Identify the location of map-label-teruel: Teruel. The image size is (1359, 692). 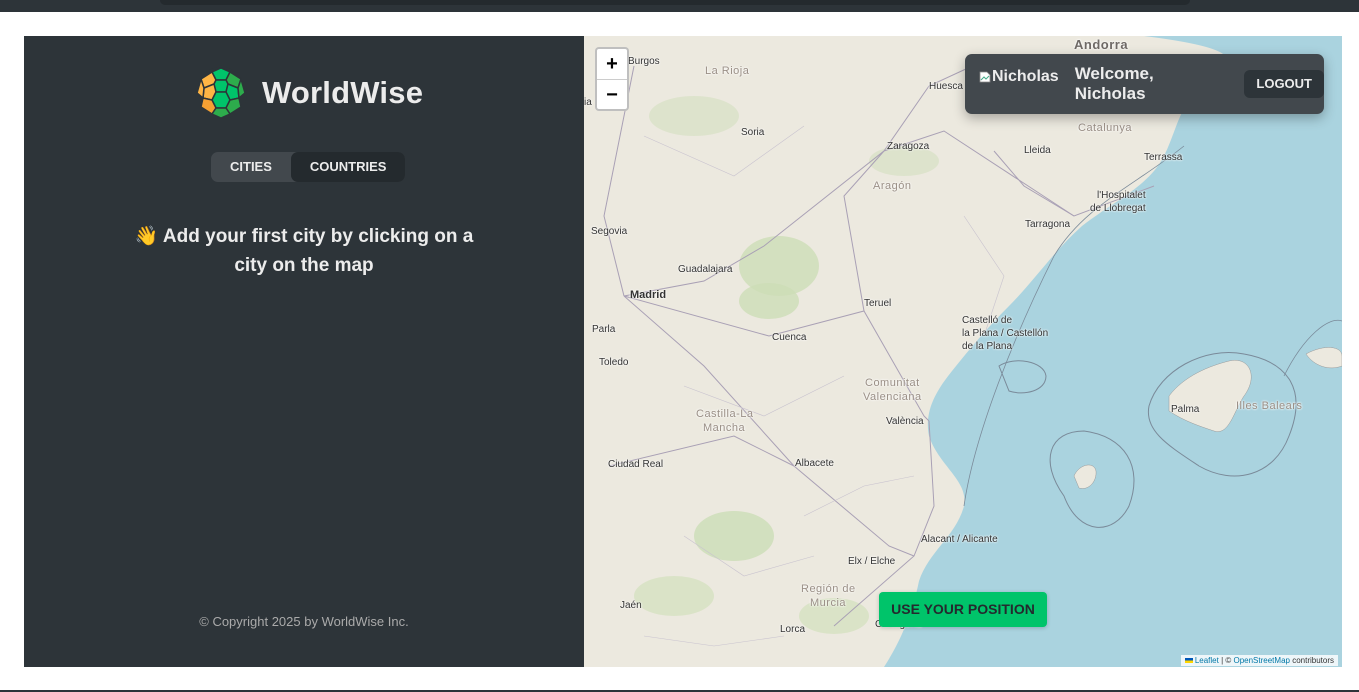
(878, 303).